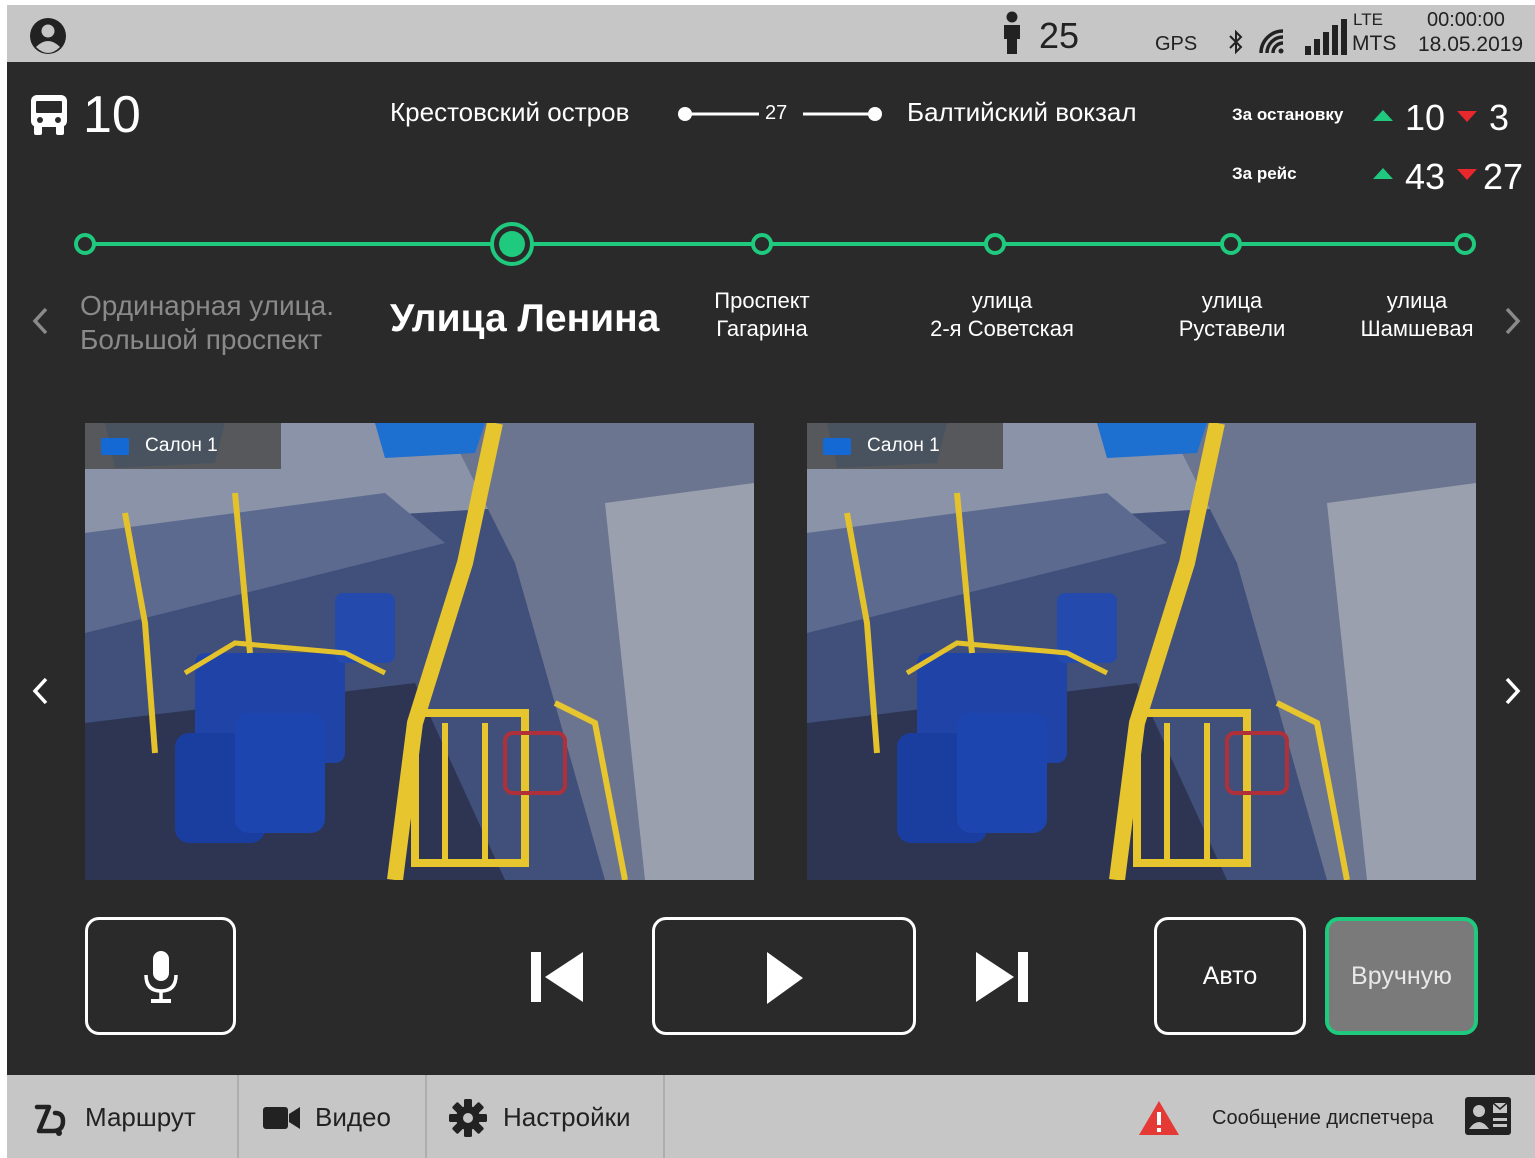  What do you see at coordinates (1159, 1118) in the screenshot?
I see `alert-triangle-icon` at bounding box center [1159, 1118].